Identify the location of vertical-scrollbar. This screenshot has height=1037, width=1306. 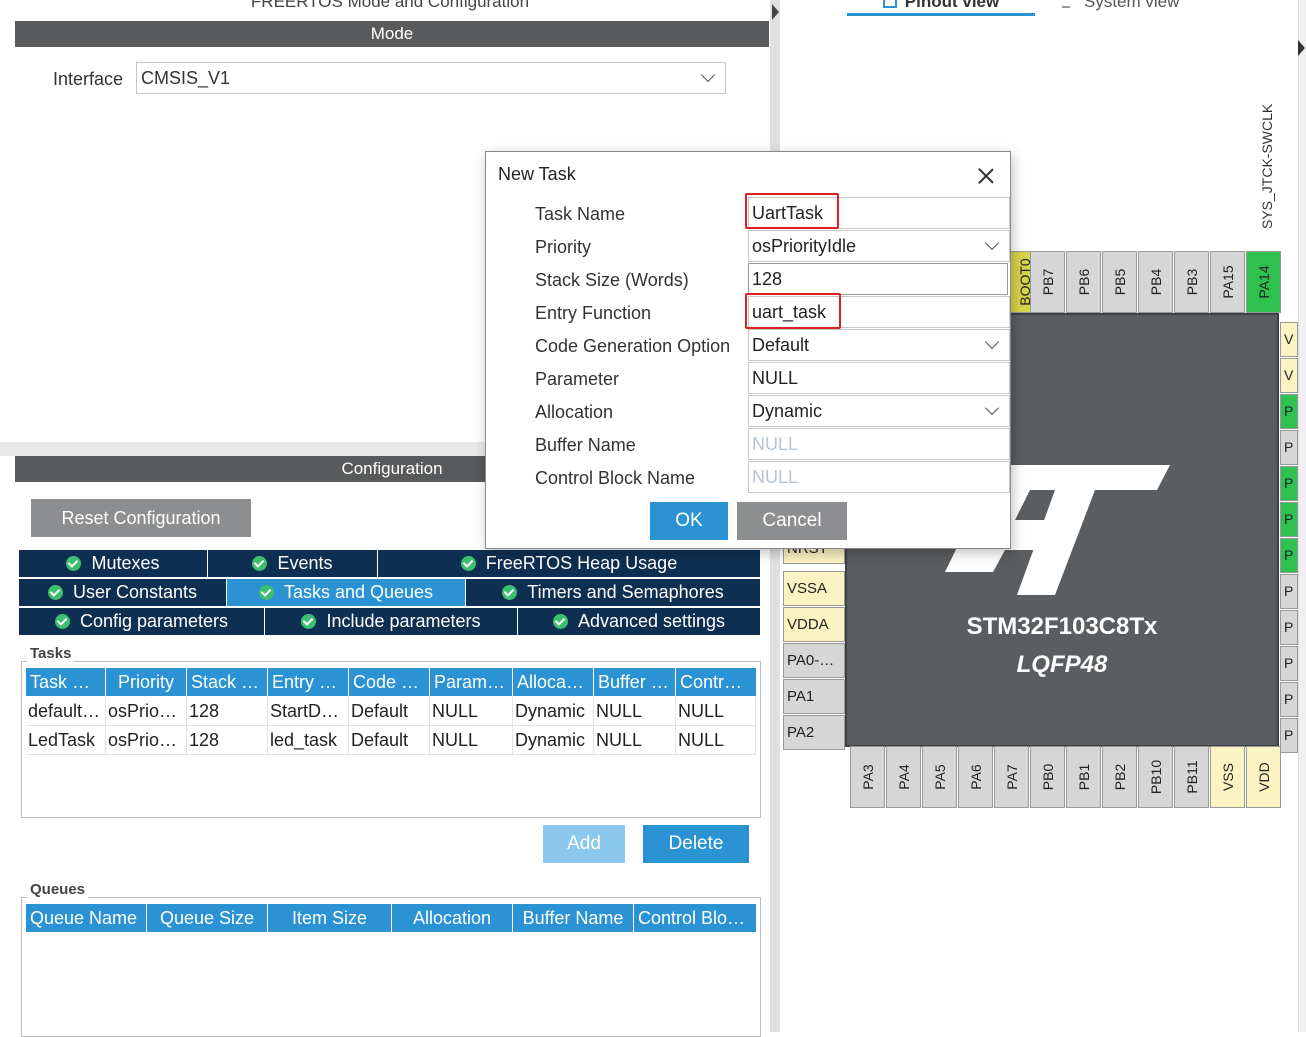
(1302, 516).